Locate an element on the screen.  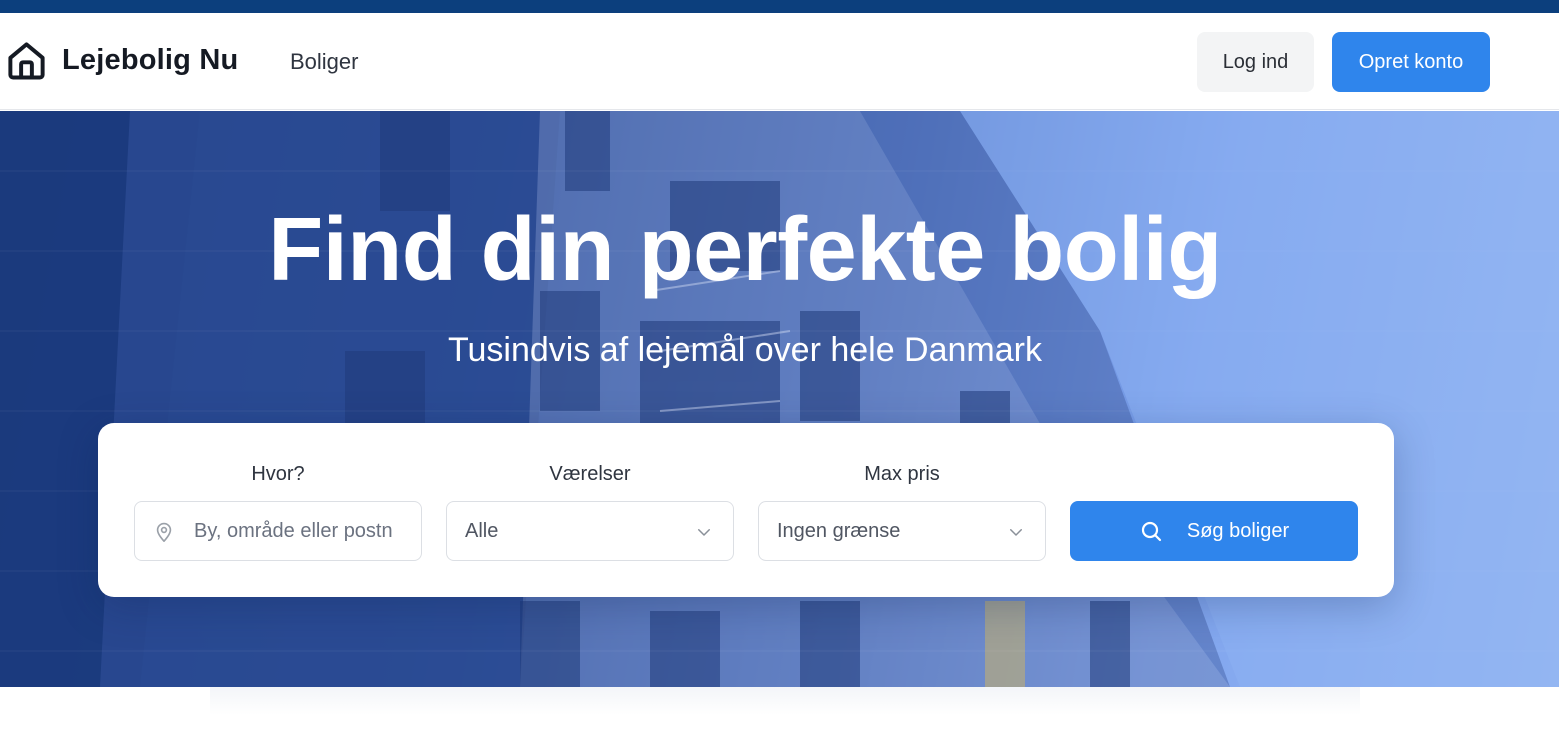
rooms-selected-value: Alle is located at coordinates (482, 531).